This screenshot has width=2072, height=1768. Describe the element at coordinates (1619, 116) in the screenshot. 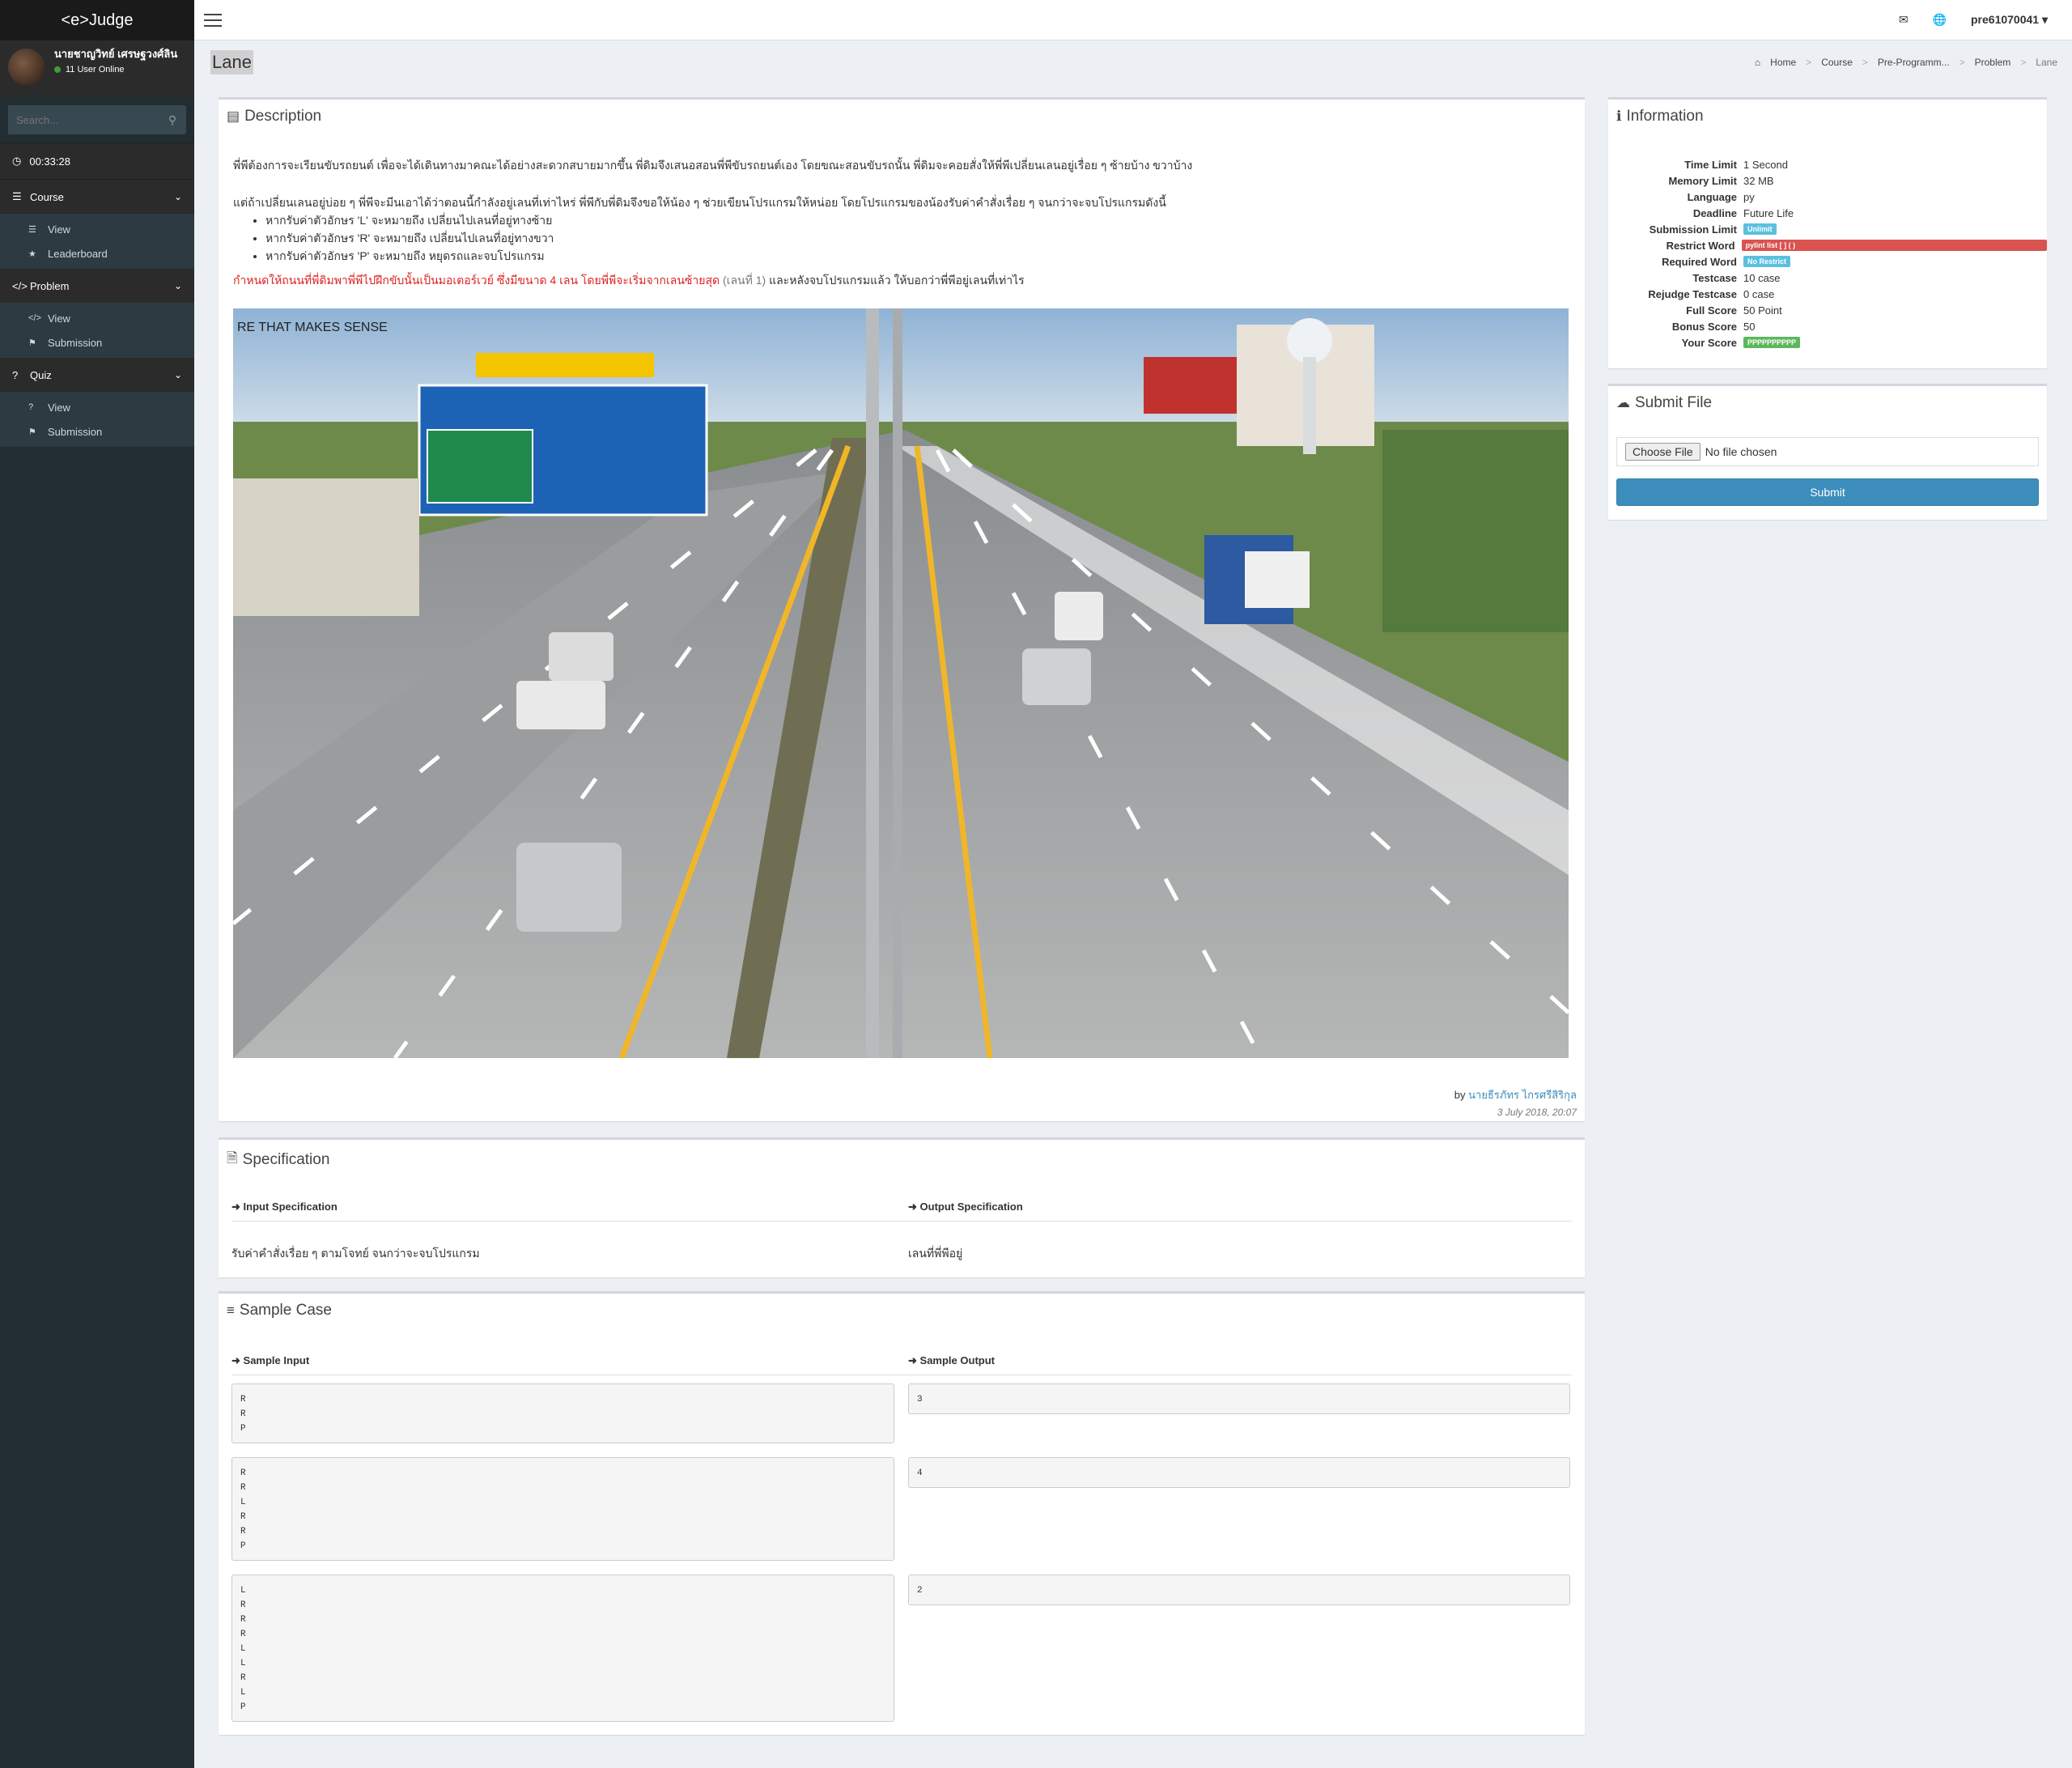

I see `info-icon: ℹ` at that location.